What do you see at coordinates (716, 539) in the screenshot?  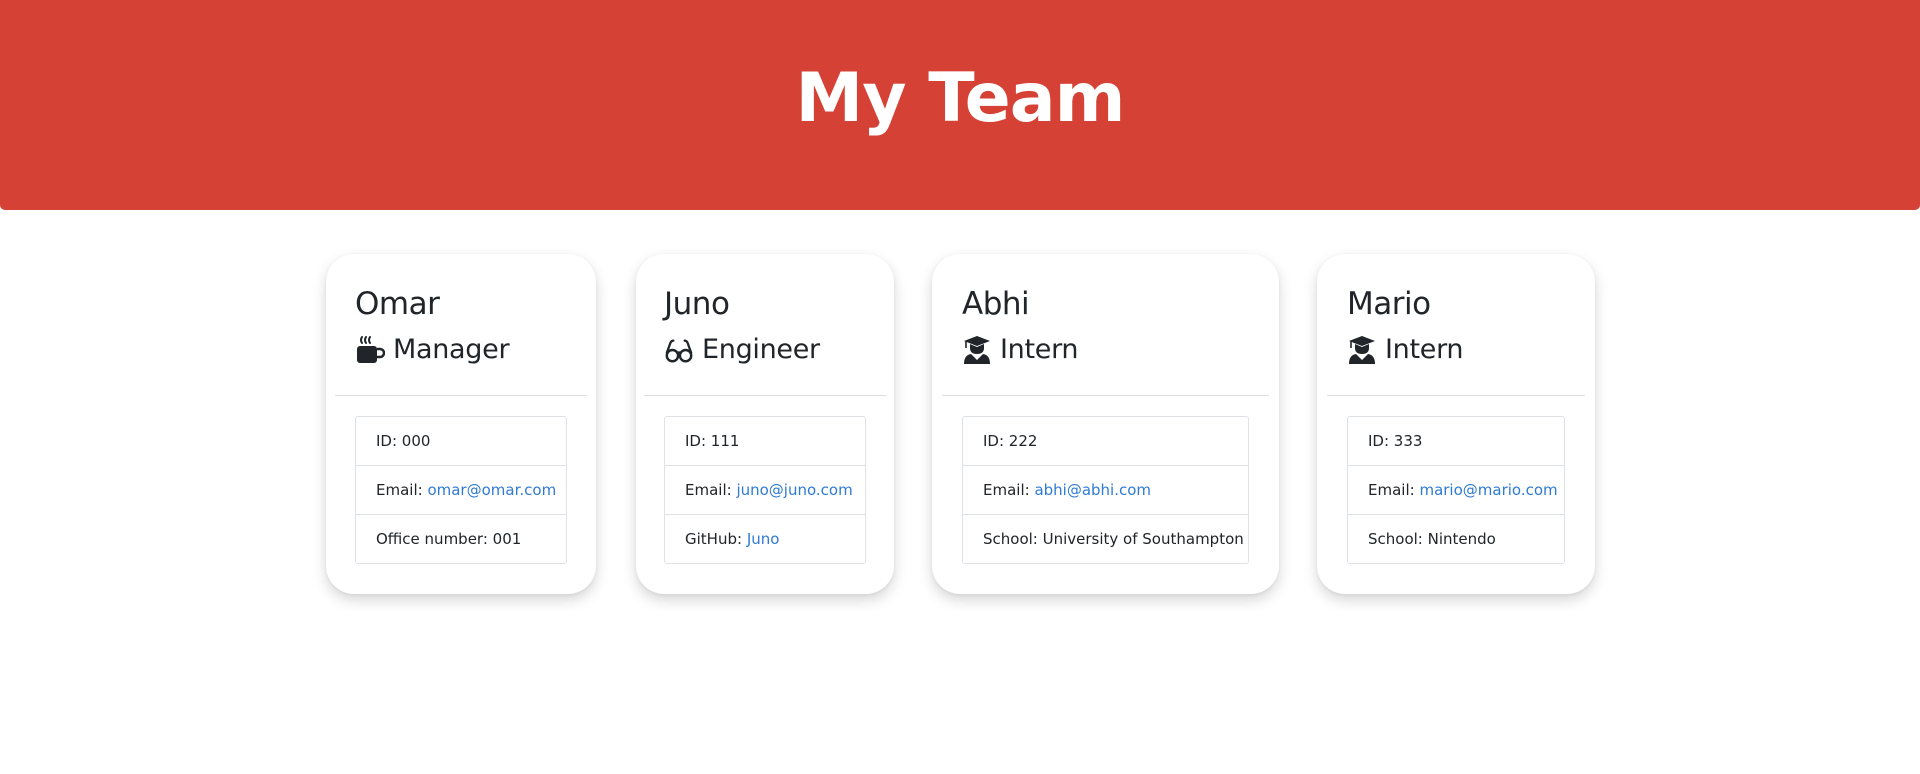 I see `github-label: GitHub:` at bounding box center [716, 539].